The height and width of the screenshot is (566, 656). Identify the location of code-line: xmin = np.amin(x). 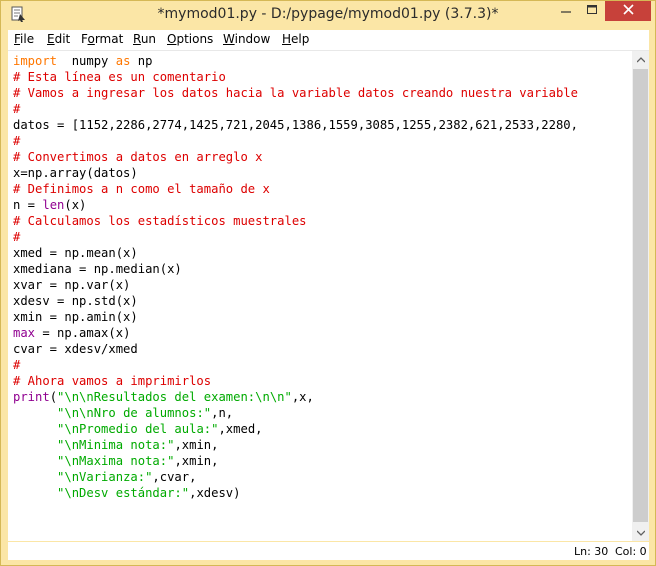
(295, 317).